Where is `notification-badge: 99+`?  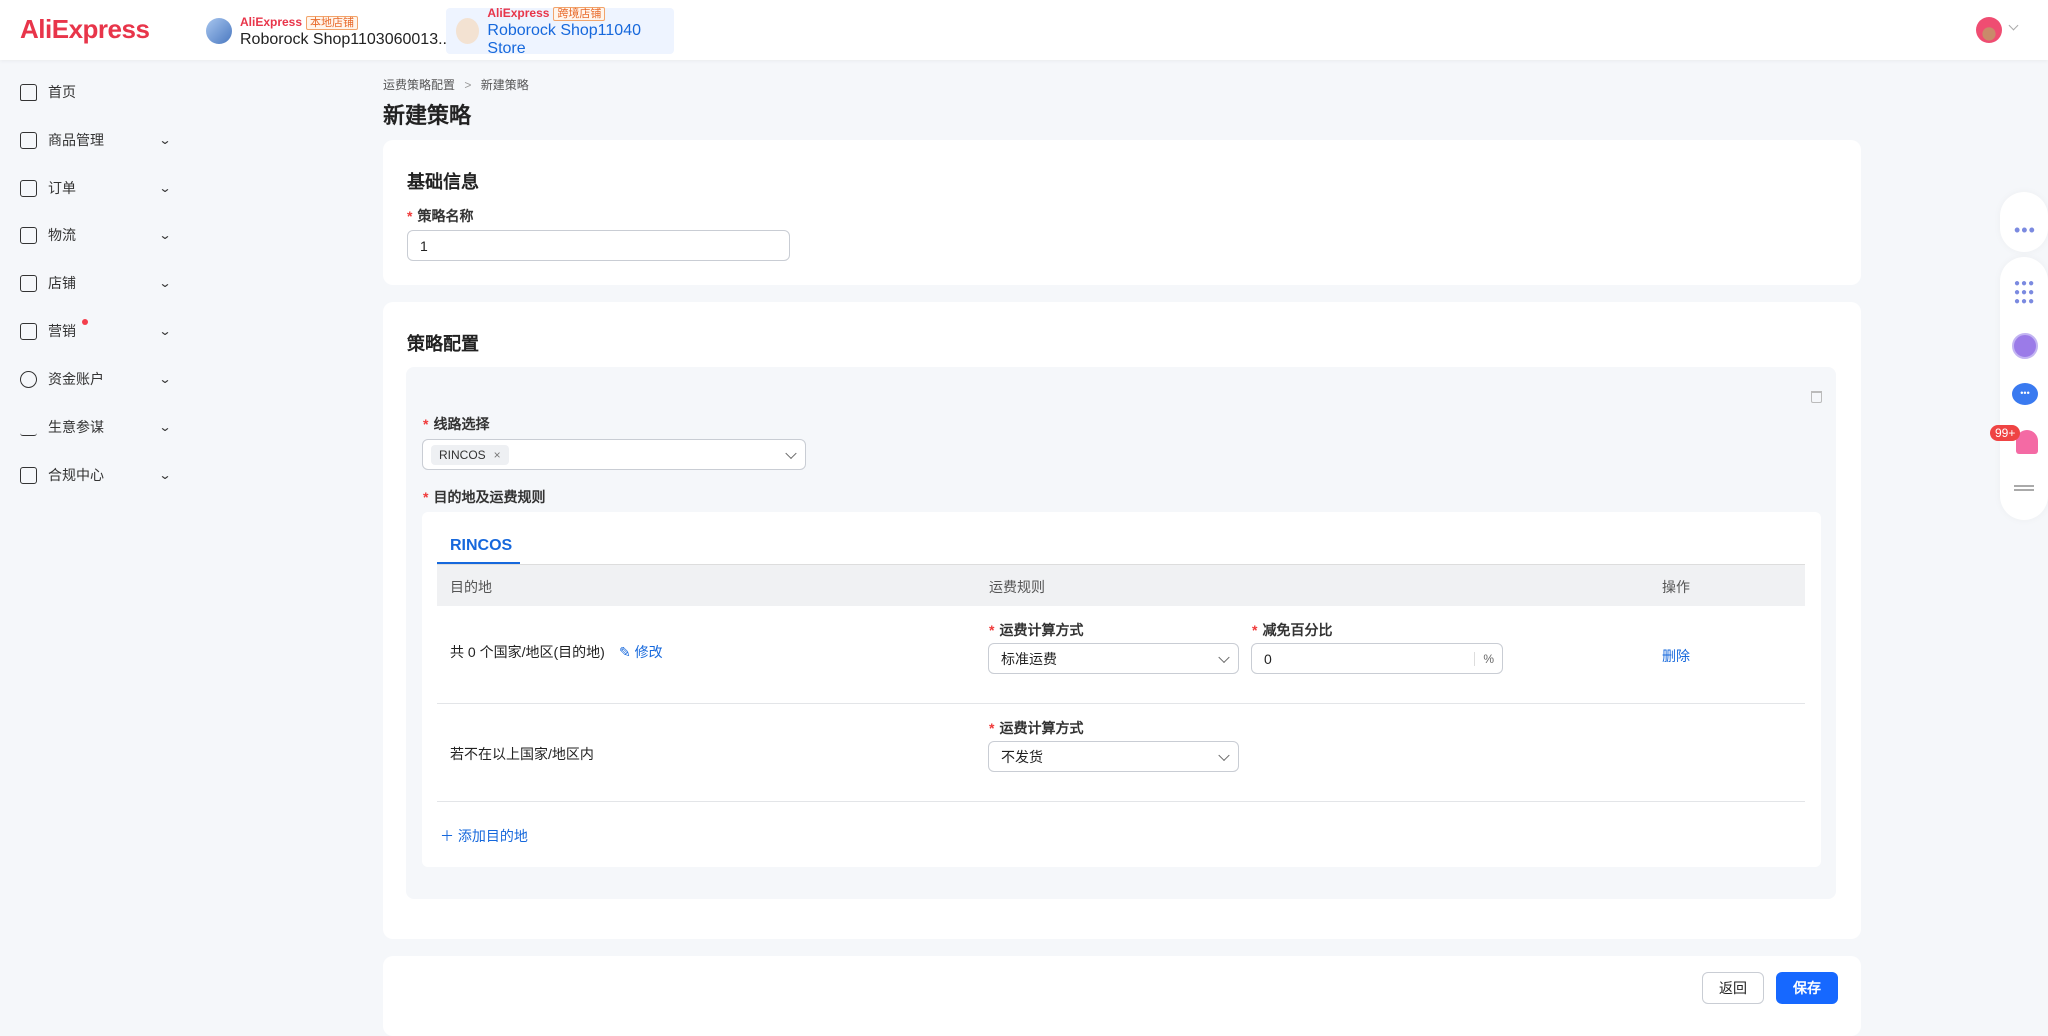
notification-badge: 99+ is located at coordinates (2005, 433).